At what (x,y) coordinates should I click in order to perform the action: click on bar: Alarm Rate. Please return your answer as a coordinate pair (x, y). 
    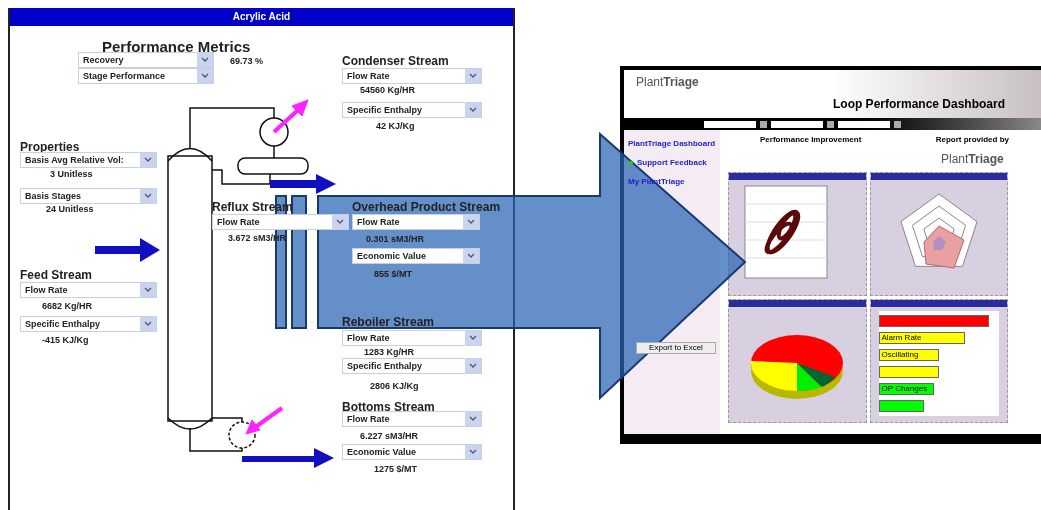
    Looking at the image, I should click on (922, 338).